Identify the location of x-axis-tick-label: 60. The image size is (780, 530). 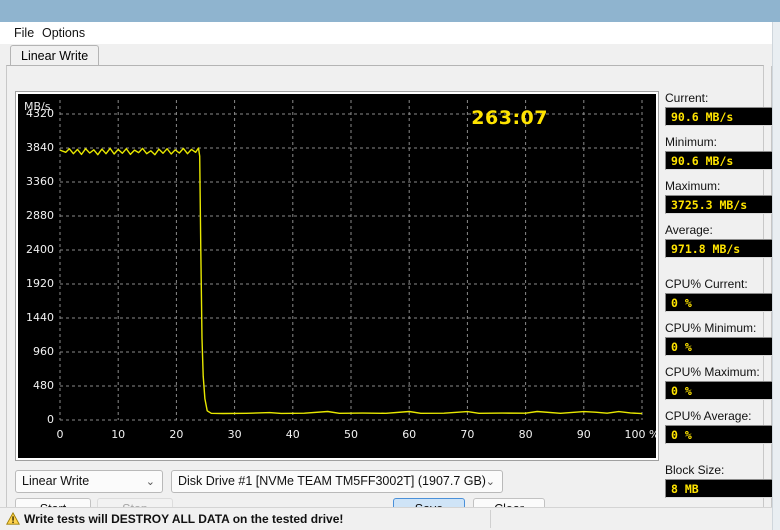
(409, 434).